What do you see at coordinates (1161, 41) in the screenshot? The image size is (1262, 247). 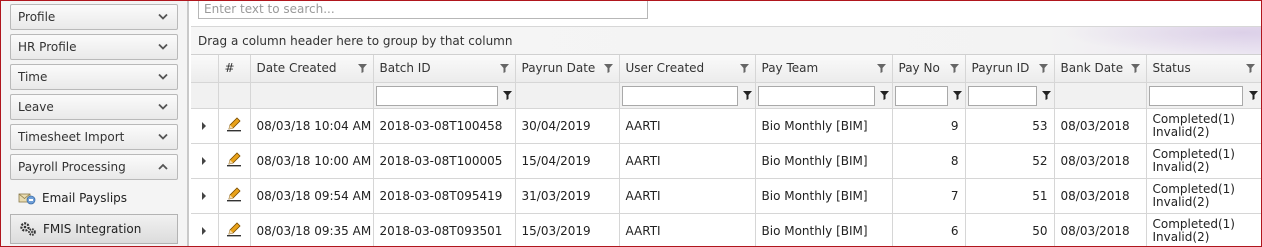 I see `decorative-swirl` at bounding box center [1161, 41].